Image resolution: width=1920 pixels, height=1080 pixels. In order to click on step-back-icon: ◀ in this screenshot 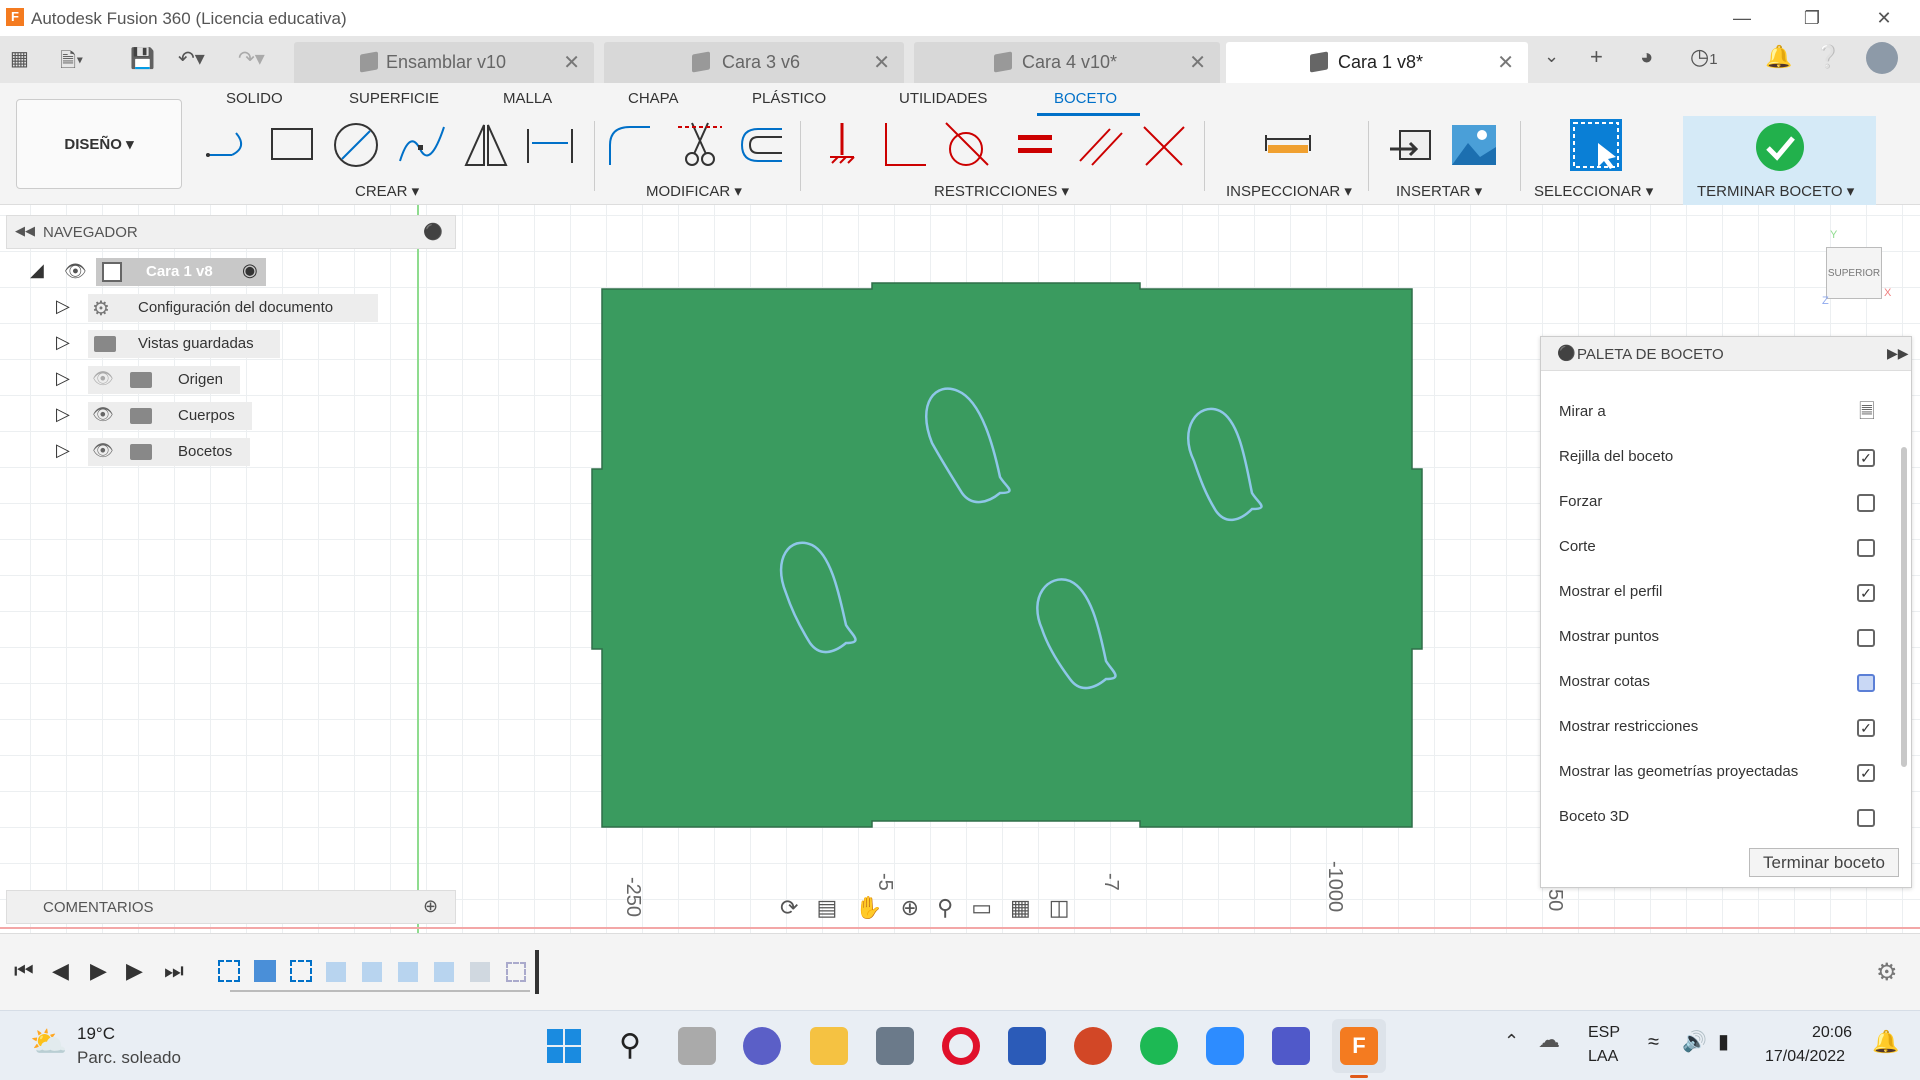, I will do `click(60, 971)`.